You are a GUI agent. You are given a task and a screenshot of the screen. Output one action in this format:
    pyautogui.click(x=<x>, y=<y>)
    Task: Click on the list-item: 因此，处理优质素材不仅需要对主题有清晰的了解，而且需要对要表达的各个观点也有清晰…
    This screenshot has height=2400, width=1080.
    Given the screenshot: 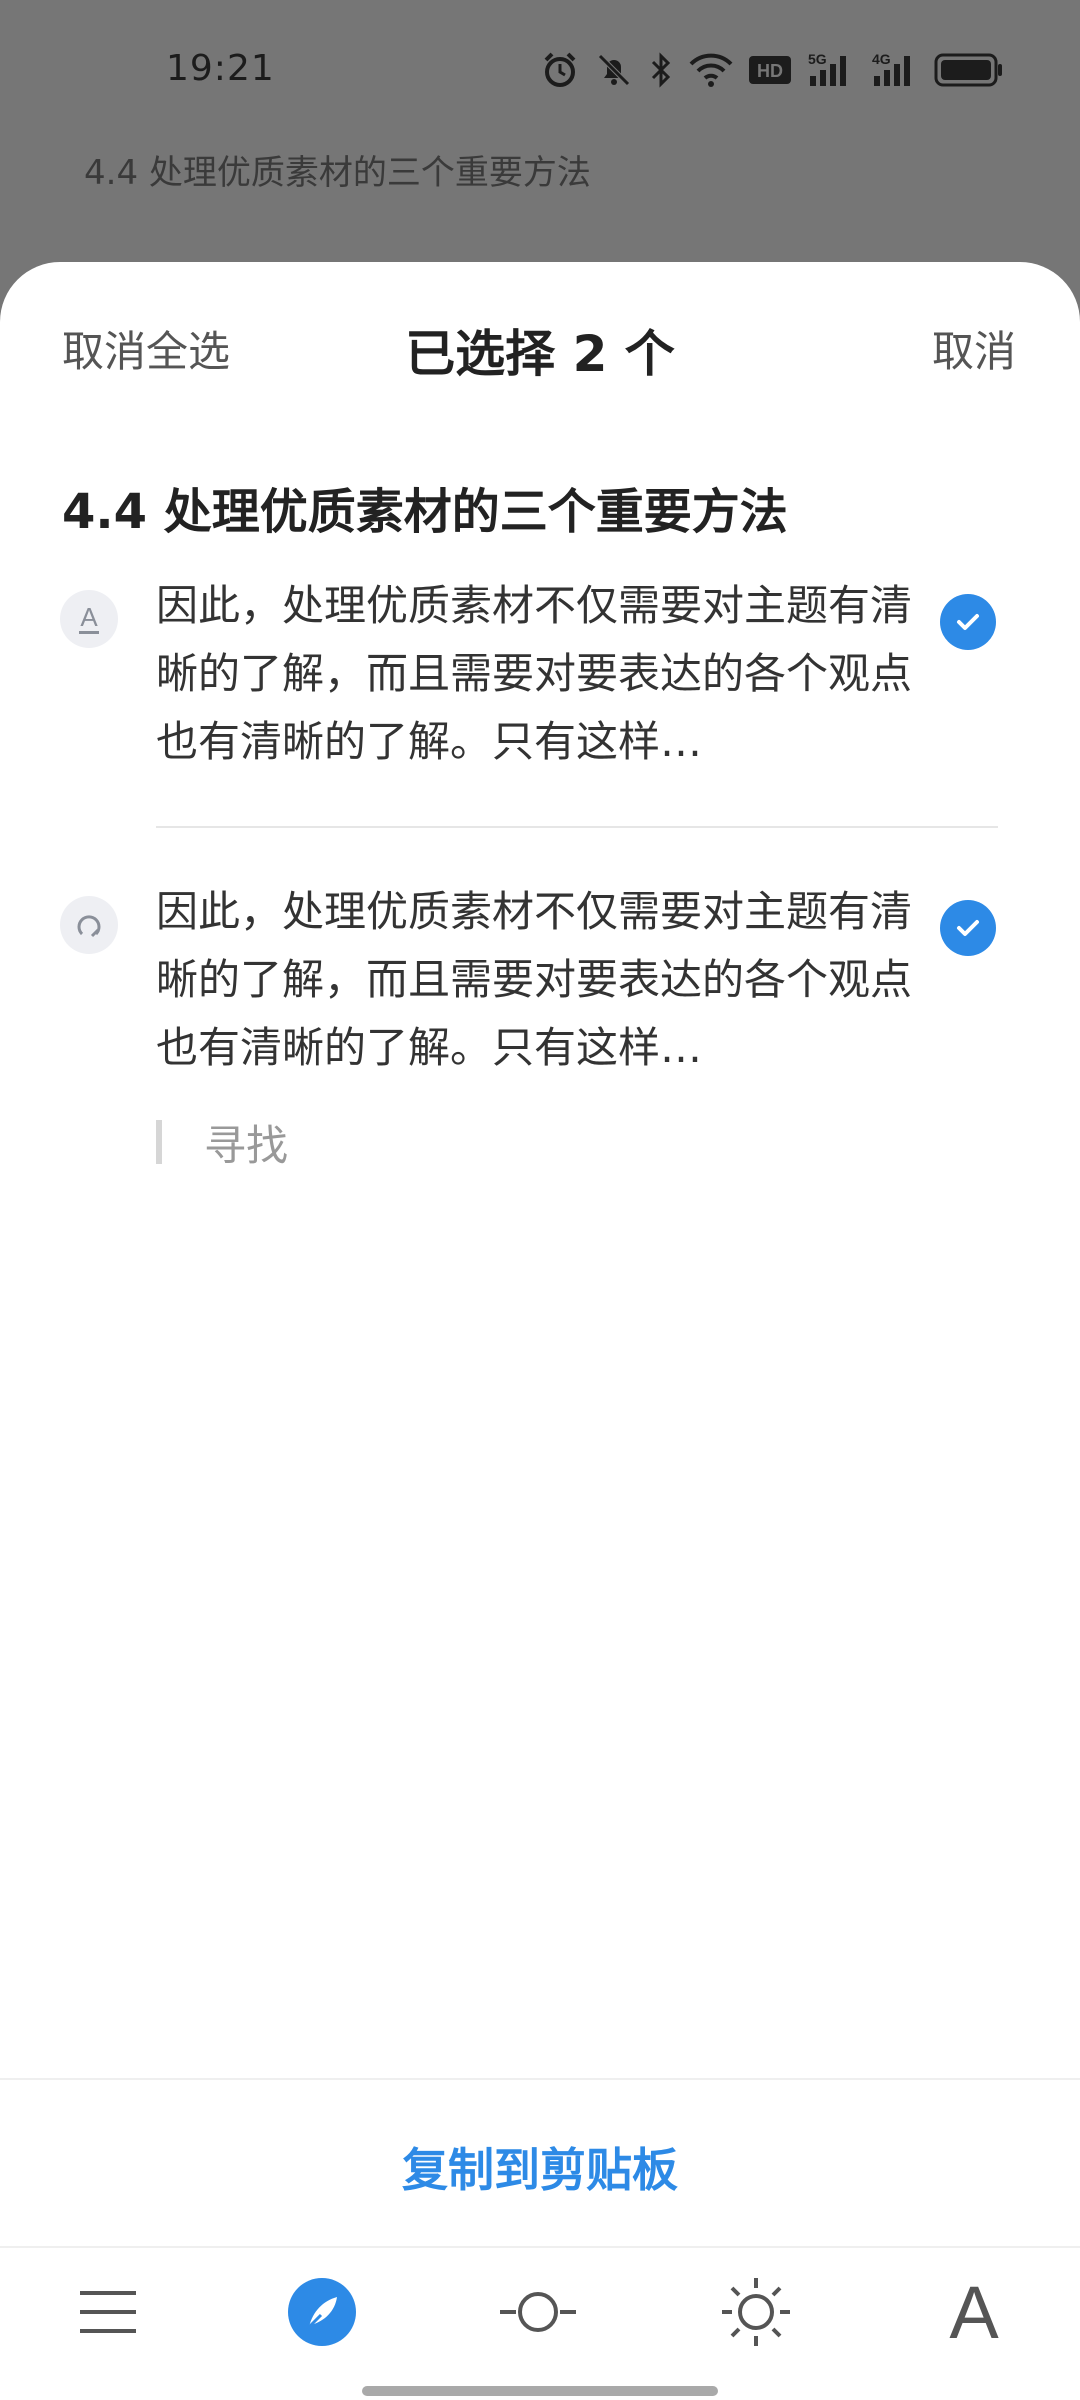 What is the action you would take?
    pyautogui.click(x=540, y=975)
    